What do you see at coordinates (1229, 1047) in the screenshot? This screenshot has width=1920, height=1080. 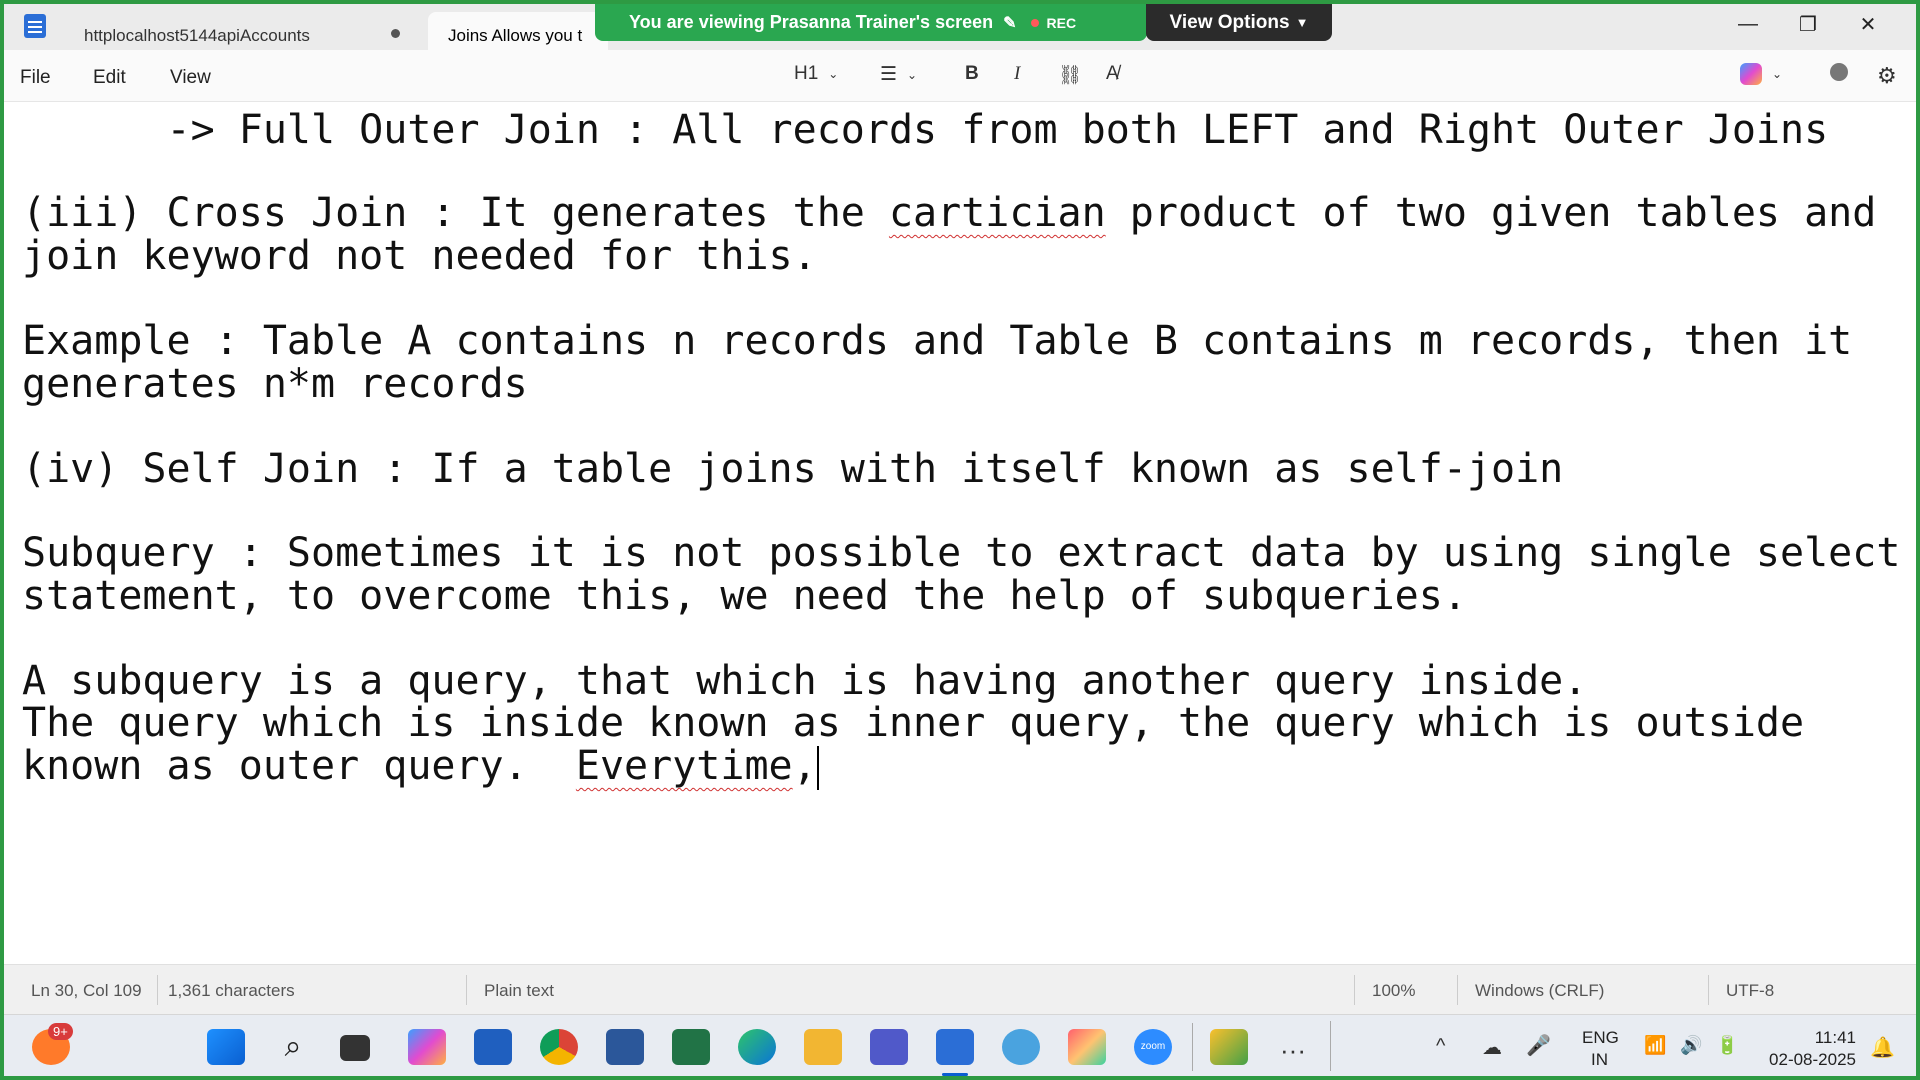 I see `snipping-tool-icon` at bounding box center [1229, 1047].